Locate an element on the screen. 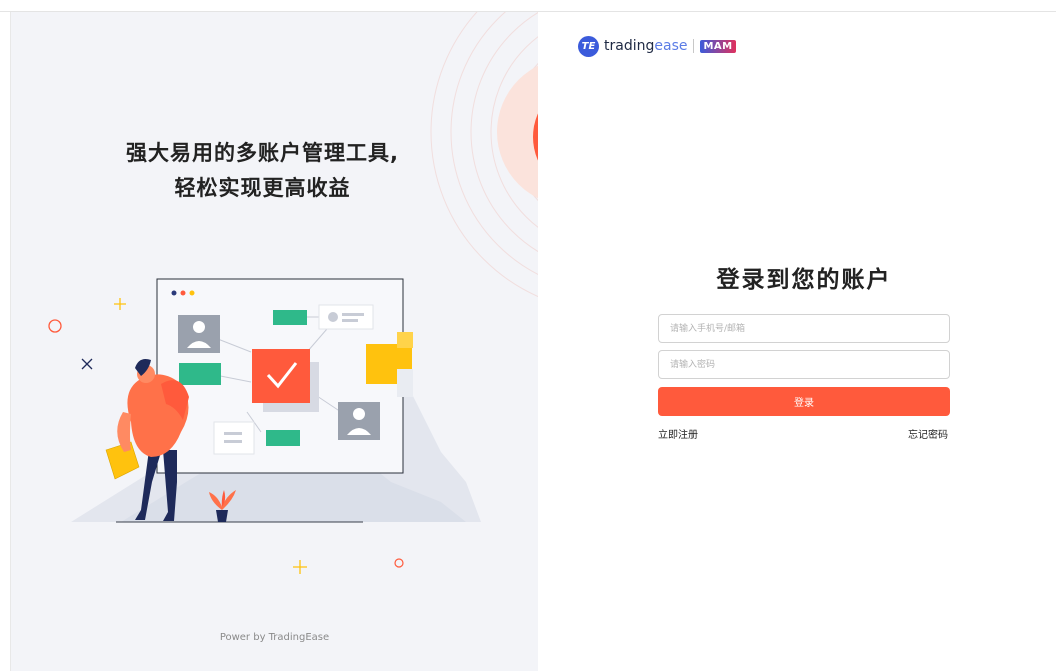 The height and width of the screenshot is (671, 1056). brand-name: tradingease is located at coordinates (645, 46).